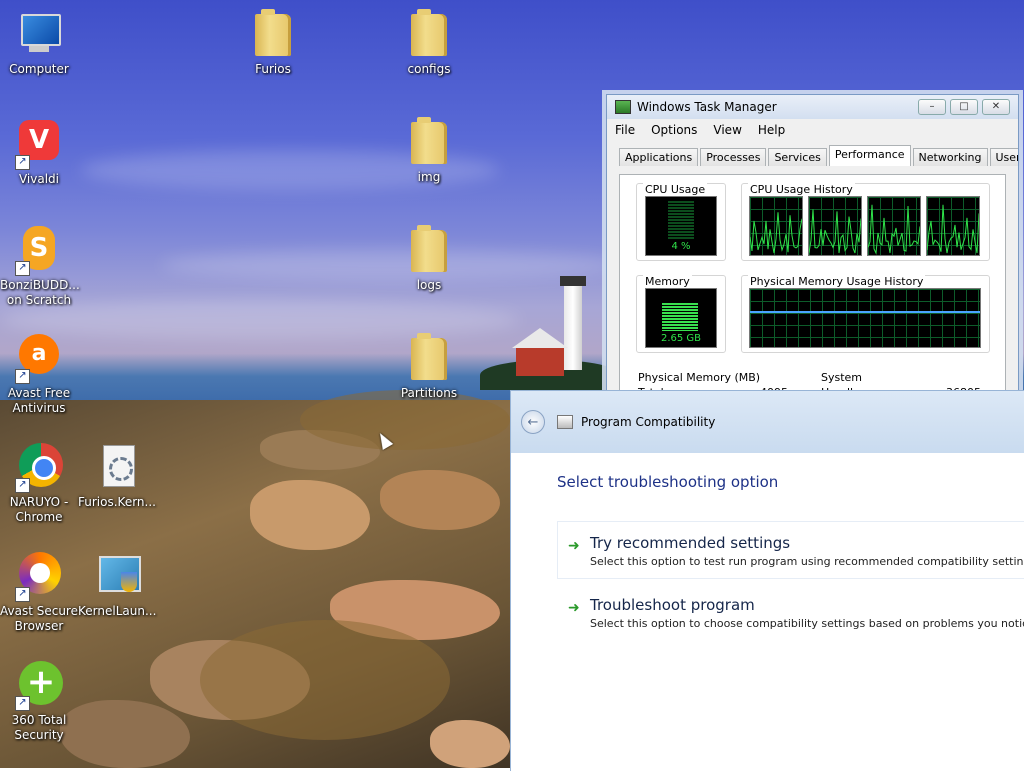 The width and height of the screenshot is (1024, 771). I want to click on desktop-icon-label: Partitions, so click(429, 393).